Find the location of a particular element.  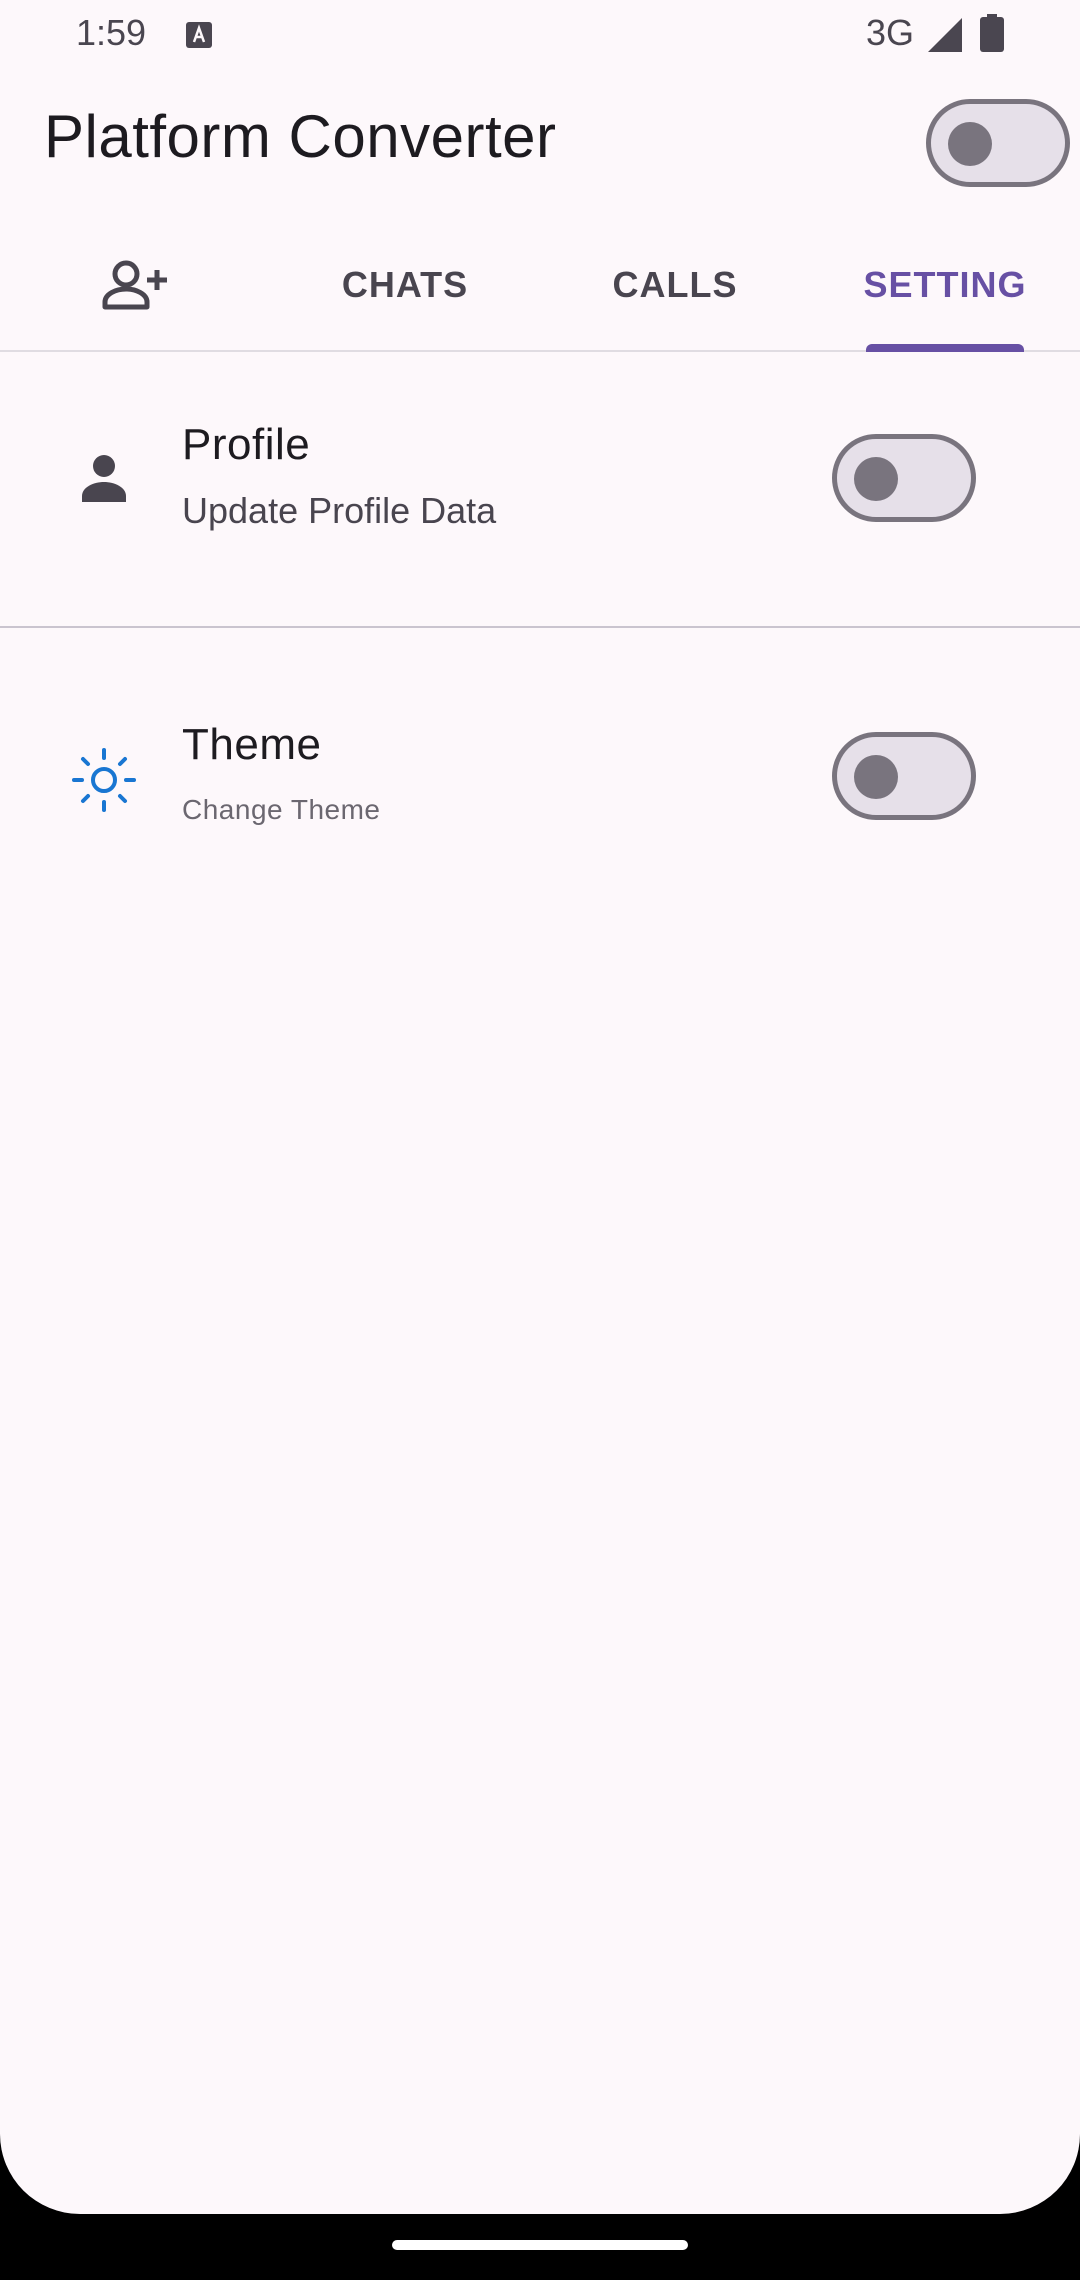

tab-bar: CHATS CALLS SETTING is located at coordinates (540, 286).